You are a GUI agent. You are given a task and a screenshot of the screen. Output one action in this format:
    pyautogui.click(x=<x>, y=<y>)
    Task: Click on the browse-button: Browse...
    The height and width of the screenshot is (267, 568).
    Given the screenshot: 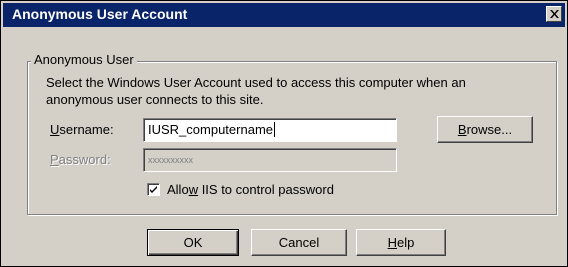 What is the action you would take?
    pyautogui.click(x=485, y=129)
    